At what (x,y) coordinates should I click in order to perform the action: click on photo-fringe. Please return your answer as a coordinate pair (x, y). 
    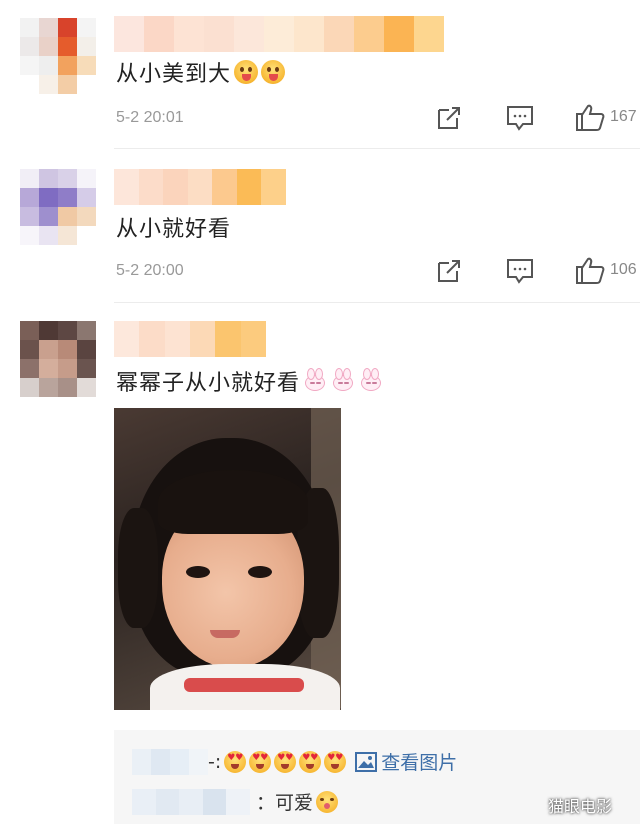
    Looking at the image, I should click on (233, 502).